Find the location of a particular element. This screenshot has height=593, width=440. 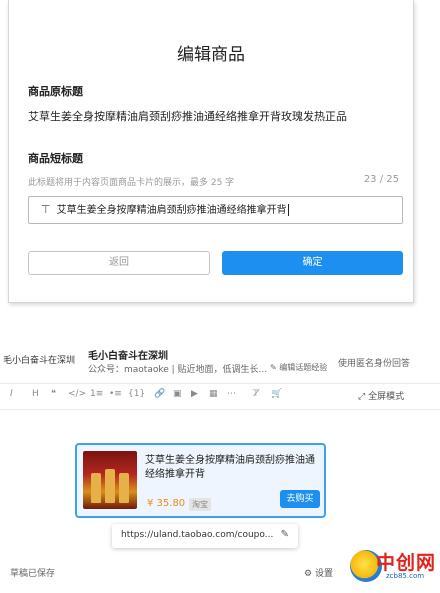

edit-experience-link: ✎ 编辑话题经验 is located at coordinates (298, 367).